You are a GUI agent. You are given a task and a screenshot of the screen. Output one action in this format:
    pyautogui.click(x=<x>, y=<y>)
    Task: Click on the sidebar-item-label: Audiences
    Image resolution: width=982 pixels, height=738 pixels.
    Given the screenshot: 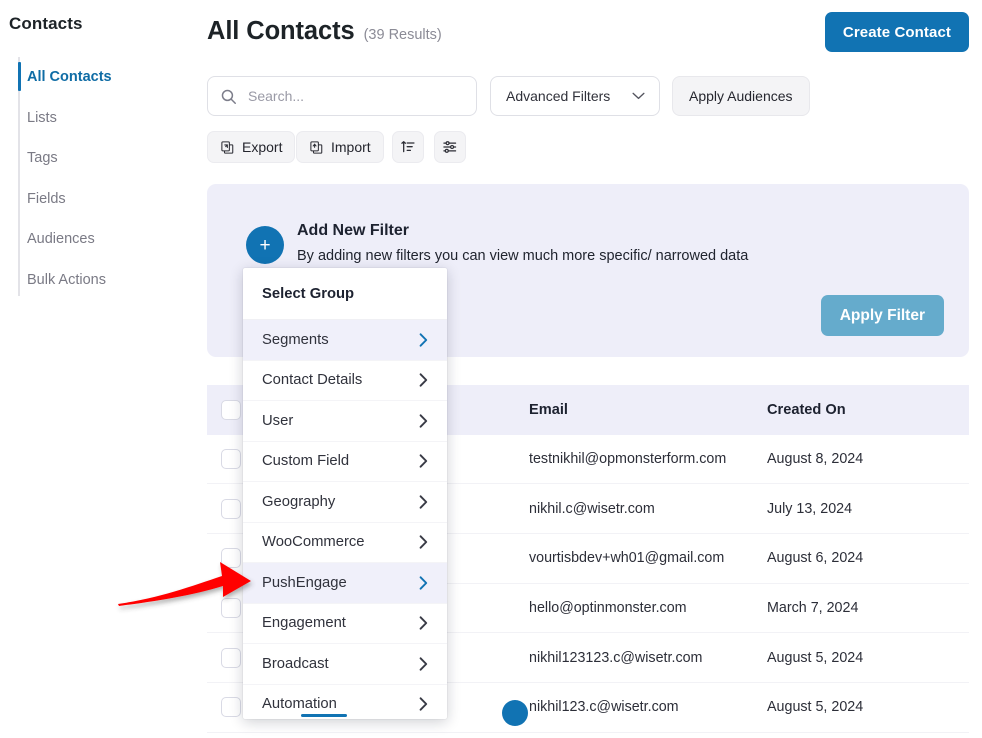 What is the action you would take?
    pyautogui.click(x=61, y=239)
    